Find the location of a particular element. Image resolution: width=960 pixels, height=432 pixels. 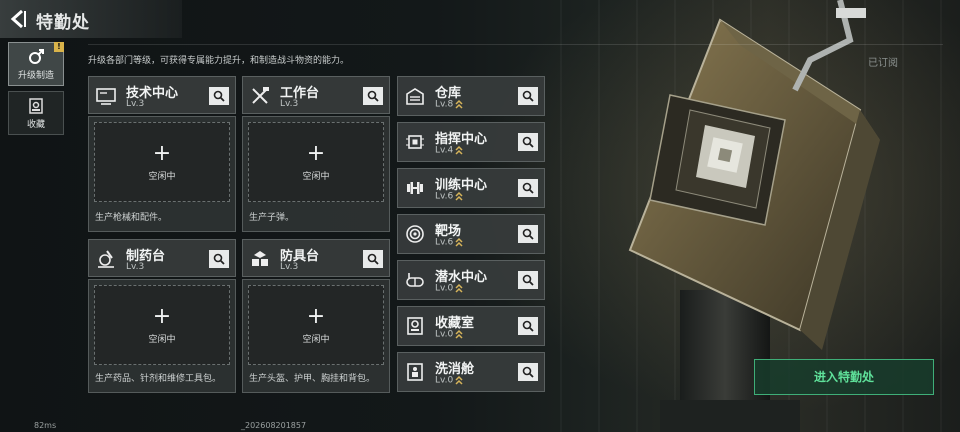

production-panel: + 空闲中 生产药品、针剂和维修工具包。 is located at coordinates (162, 336).